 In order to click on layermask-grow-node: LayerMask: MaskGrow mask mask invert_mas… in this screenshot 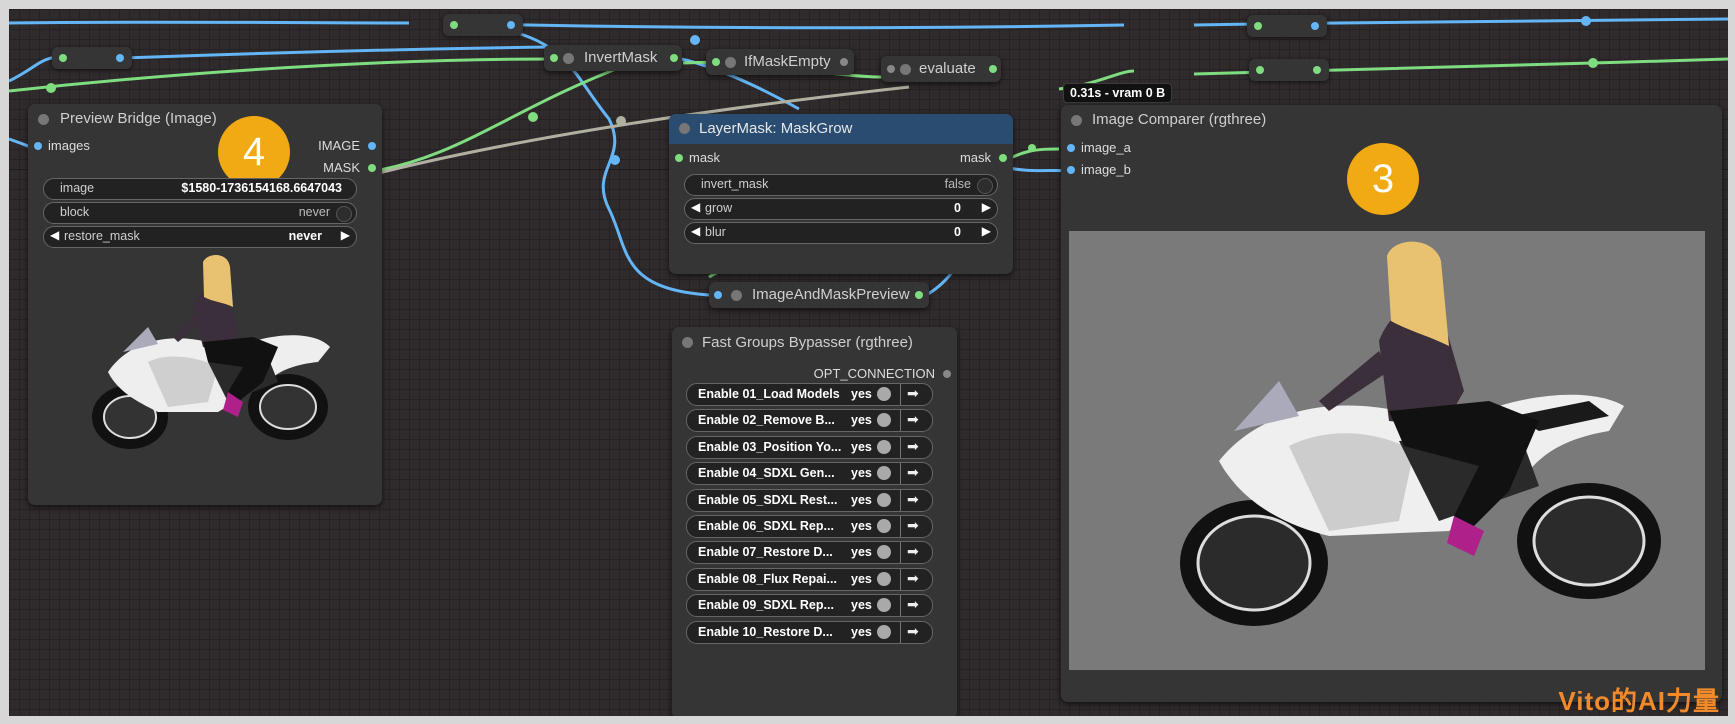, I will do `click(841, 194)`.